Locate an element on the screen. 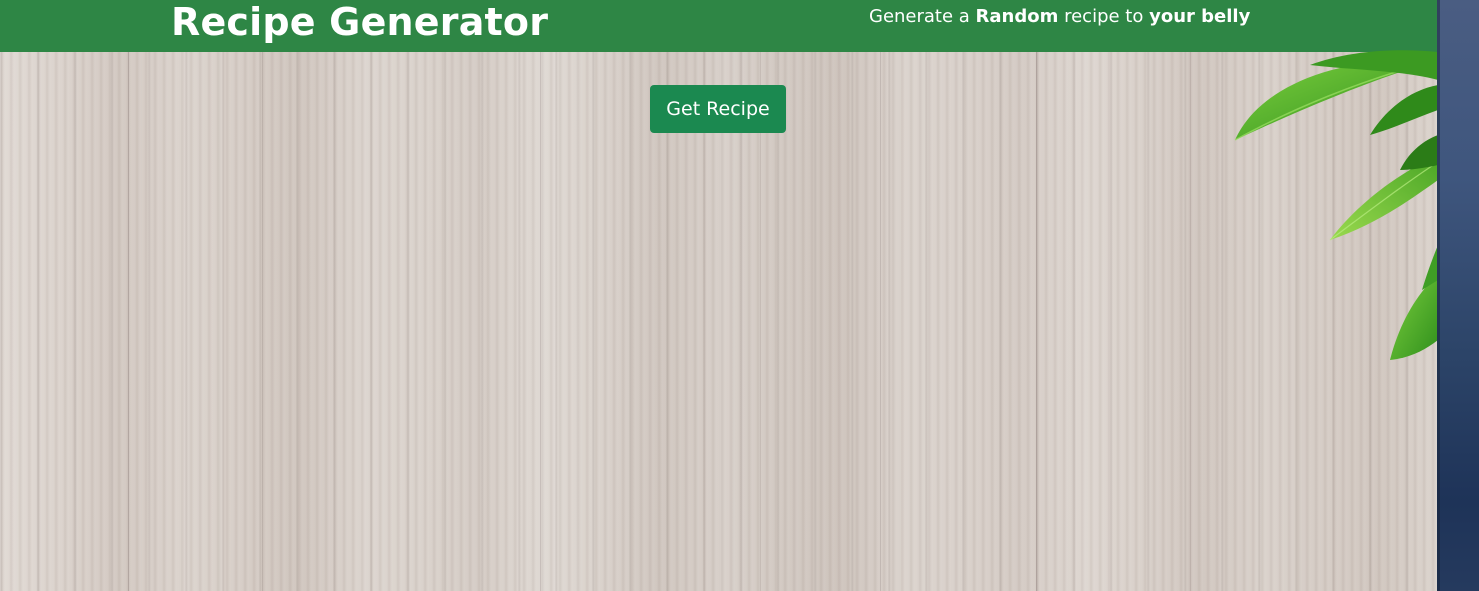  tagline-random: Random is located at coordinates (1017, 16).